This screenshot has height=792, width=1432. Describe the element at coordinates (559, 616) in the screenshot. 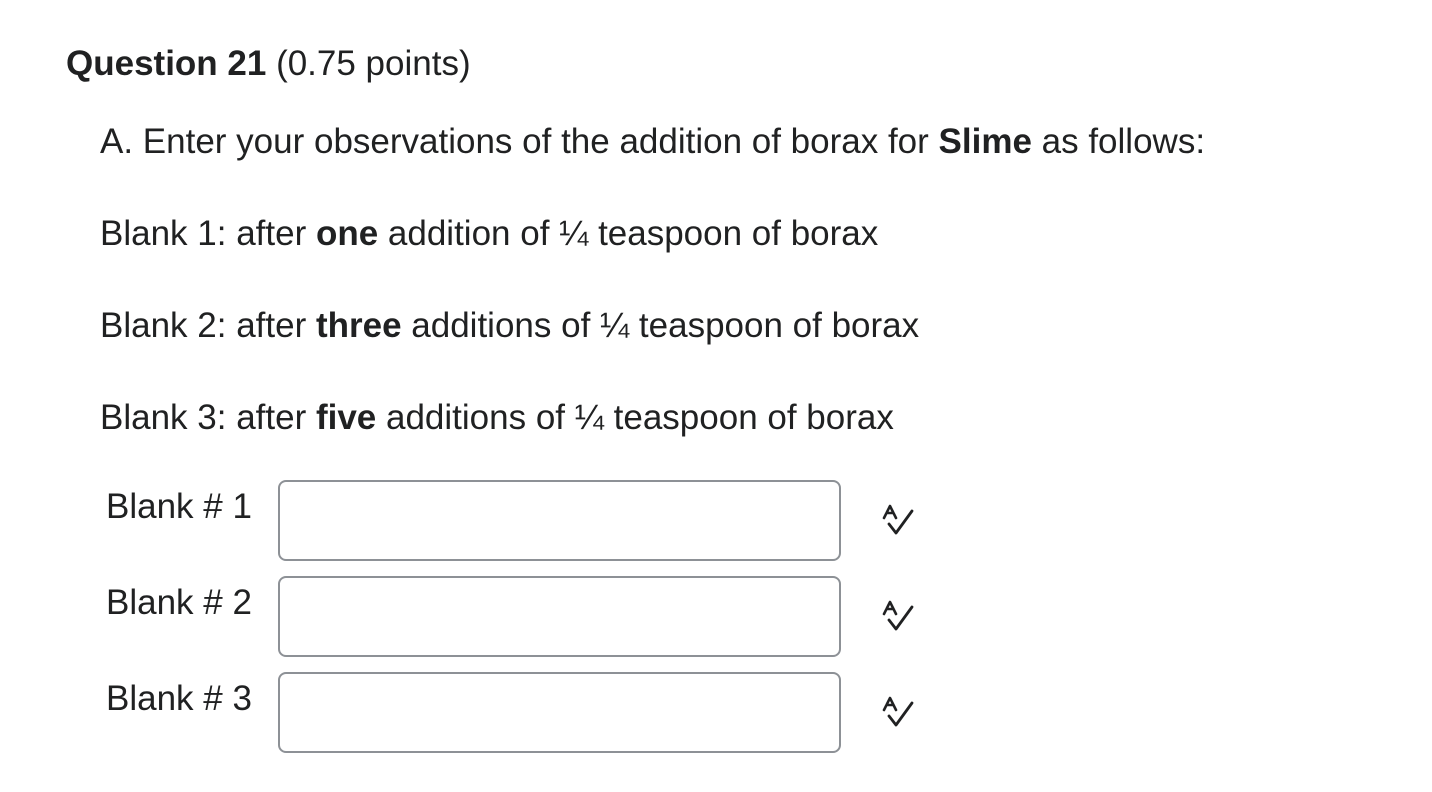

I see `blank-2-input` at that location.